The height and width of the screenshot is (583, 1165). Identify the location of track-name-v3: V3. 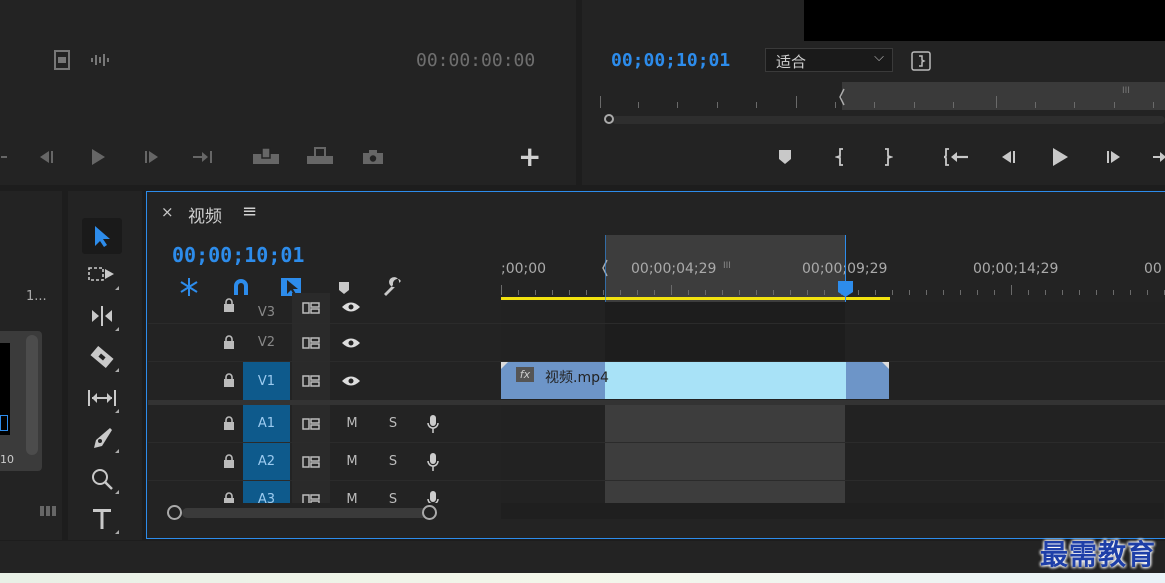
(266, 308).